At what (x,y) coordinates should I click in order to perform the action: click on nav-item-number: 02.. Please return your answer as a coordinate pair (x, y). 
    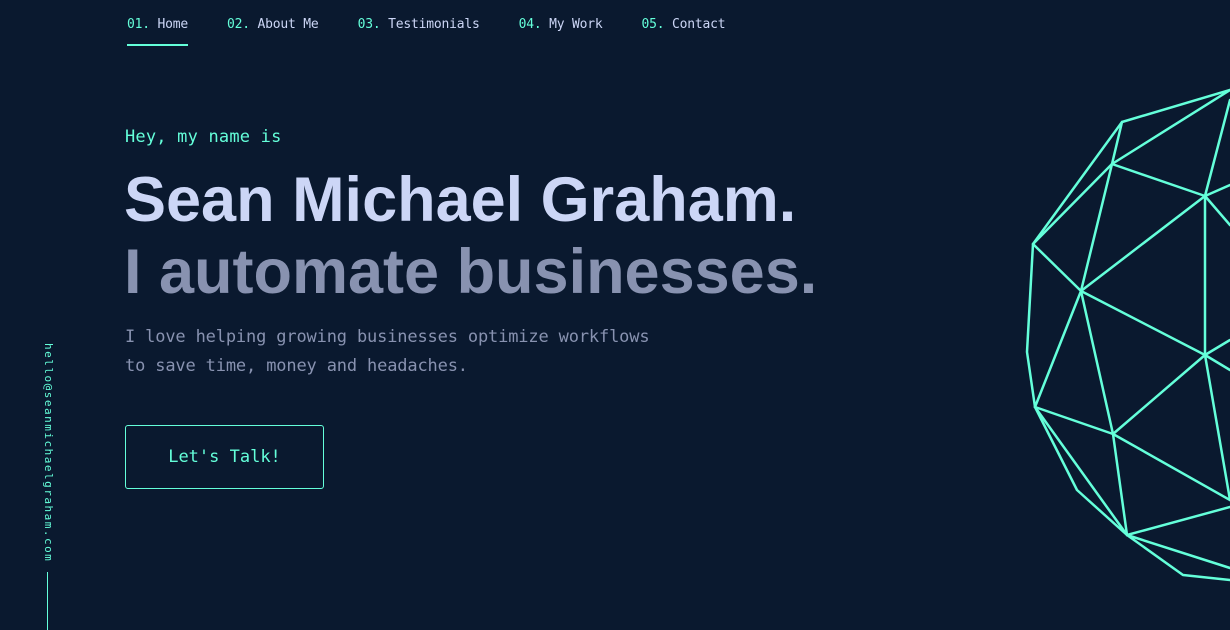
    Looking at the image, I should click on (242, 24).